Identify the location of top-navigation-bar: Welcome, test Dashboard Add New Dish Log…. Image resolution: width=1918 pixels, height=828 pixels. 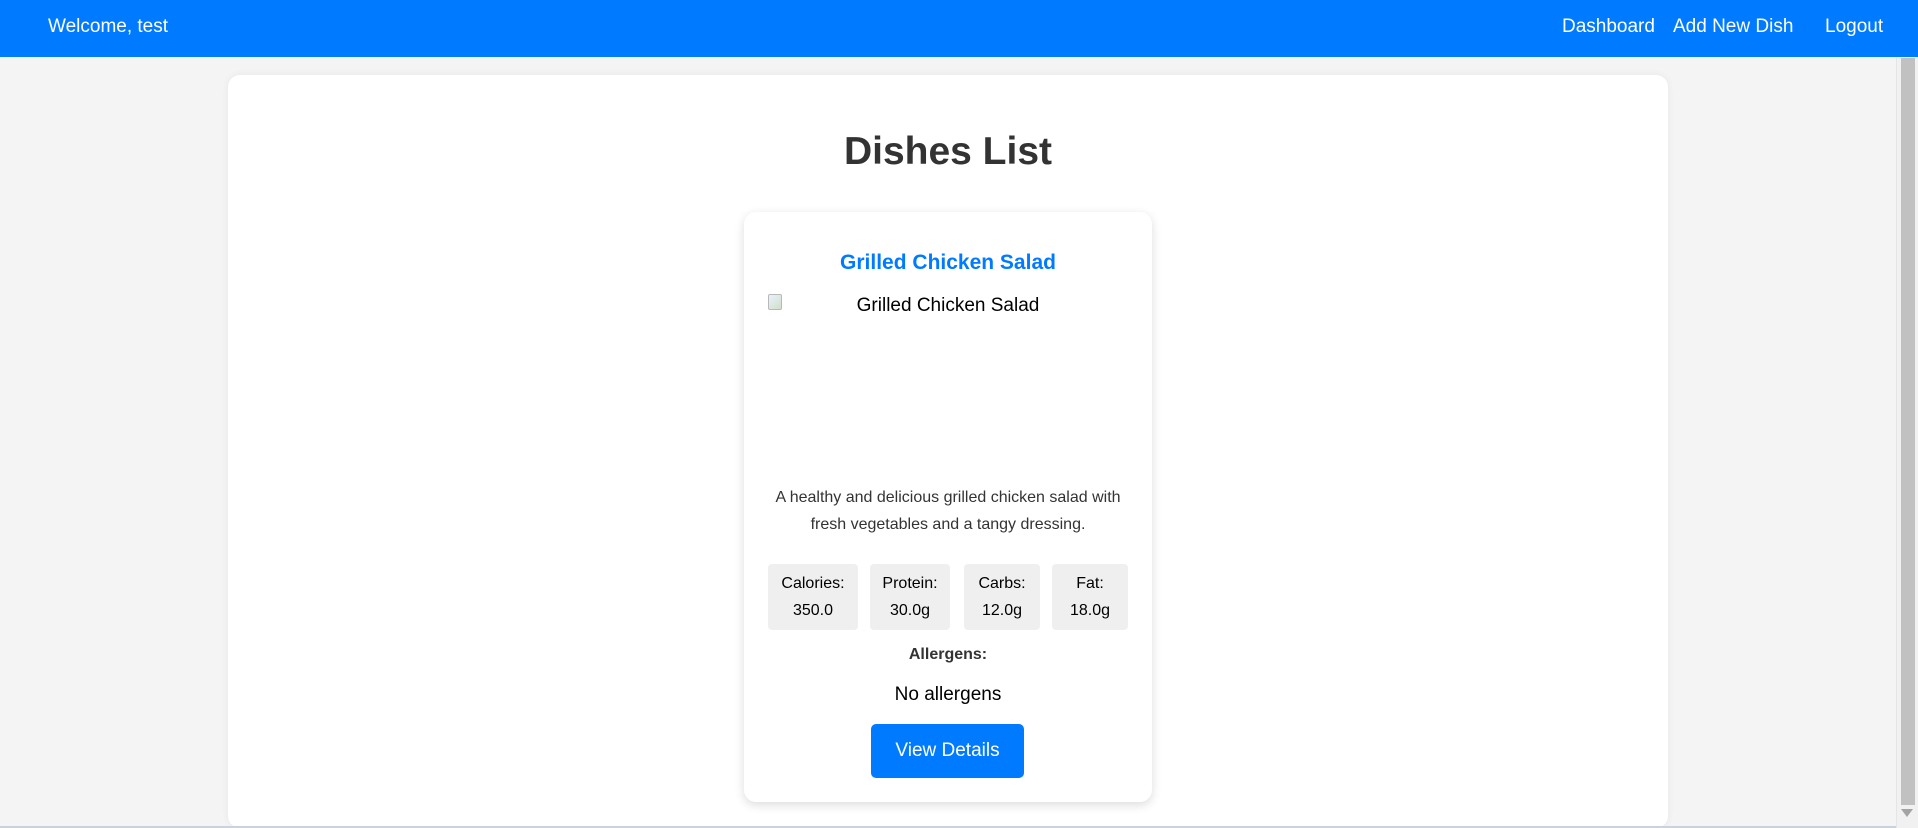
(959, 28).